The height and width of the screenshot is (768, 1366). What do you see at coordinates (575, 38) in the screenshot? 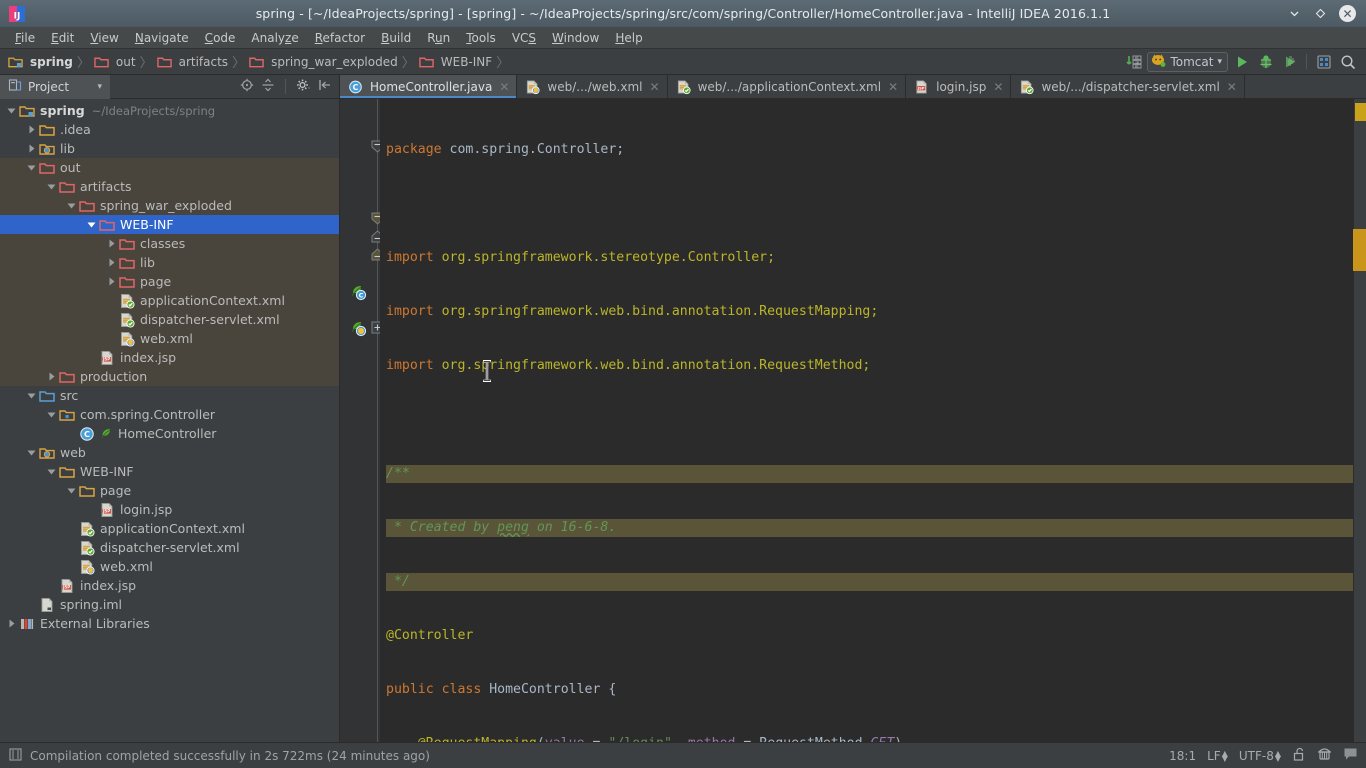
I see `menu-window: Window` at bounding box center [575, 38].